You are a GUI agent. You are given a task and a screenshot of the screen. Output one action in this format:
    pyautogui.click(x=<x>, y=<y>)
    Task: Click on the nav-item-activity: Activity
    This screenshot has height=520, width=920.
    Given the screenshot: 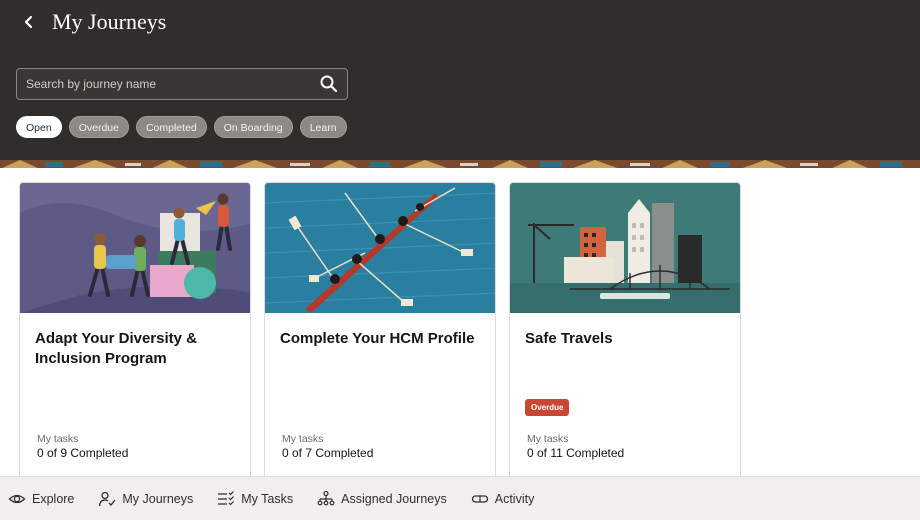 What is the action you would take?
    pyautogui.click(x=503, y=499)
    